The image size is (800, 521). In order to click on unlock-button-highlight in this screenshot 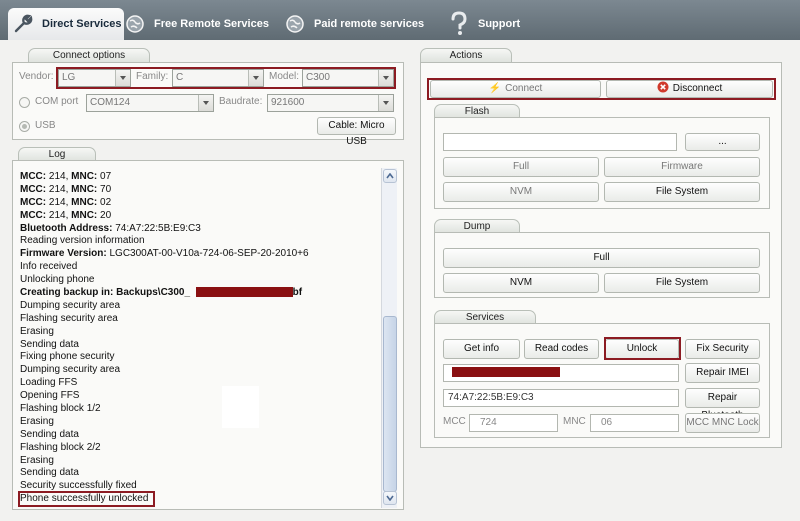, I will do `click(642, 348)`.